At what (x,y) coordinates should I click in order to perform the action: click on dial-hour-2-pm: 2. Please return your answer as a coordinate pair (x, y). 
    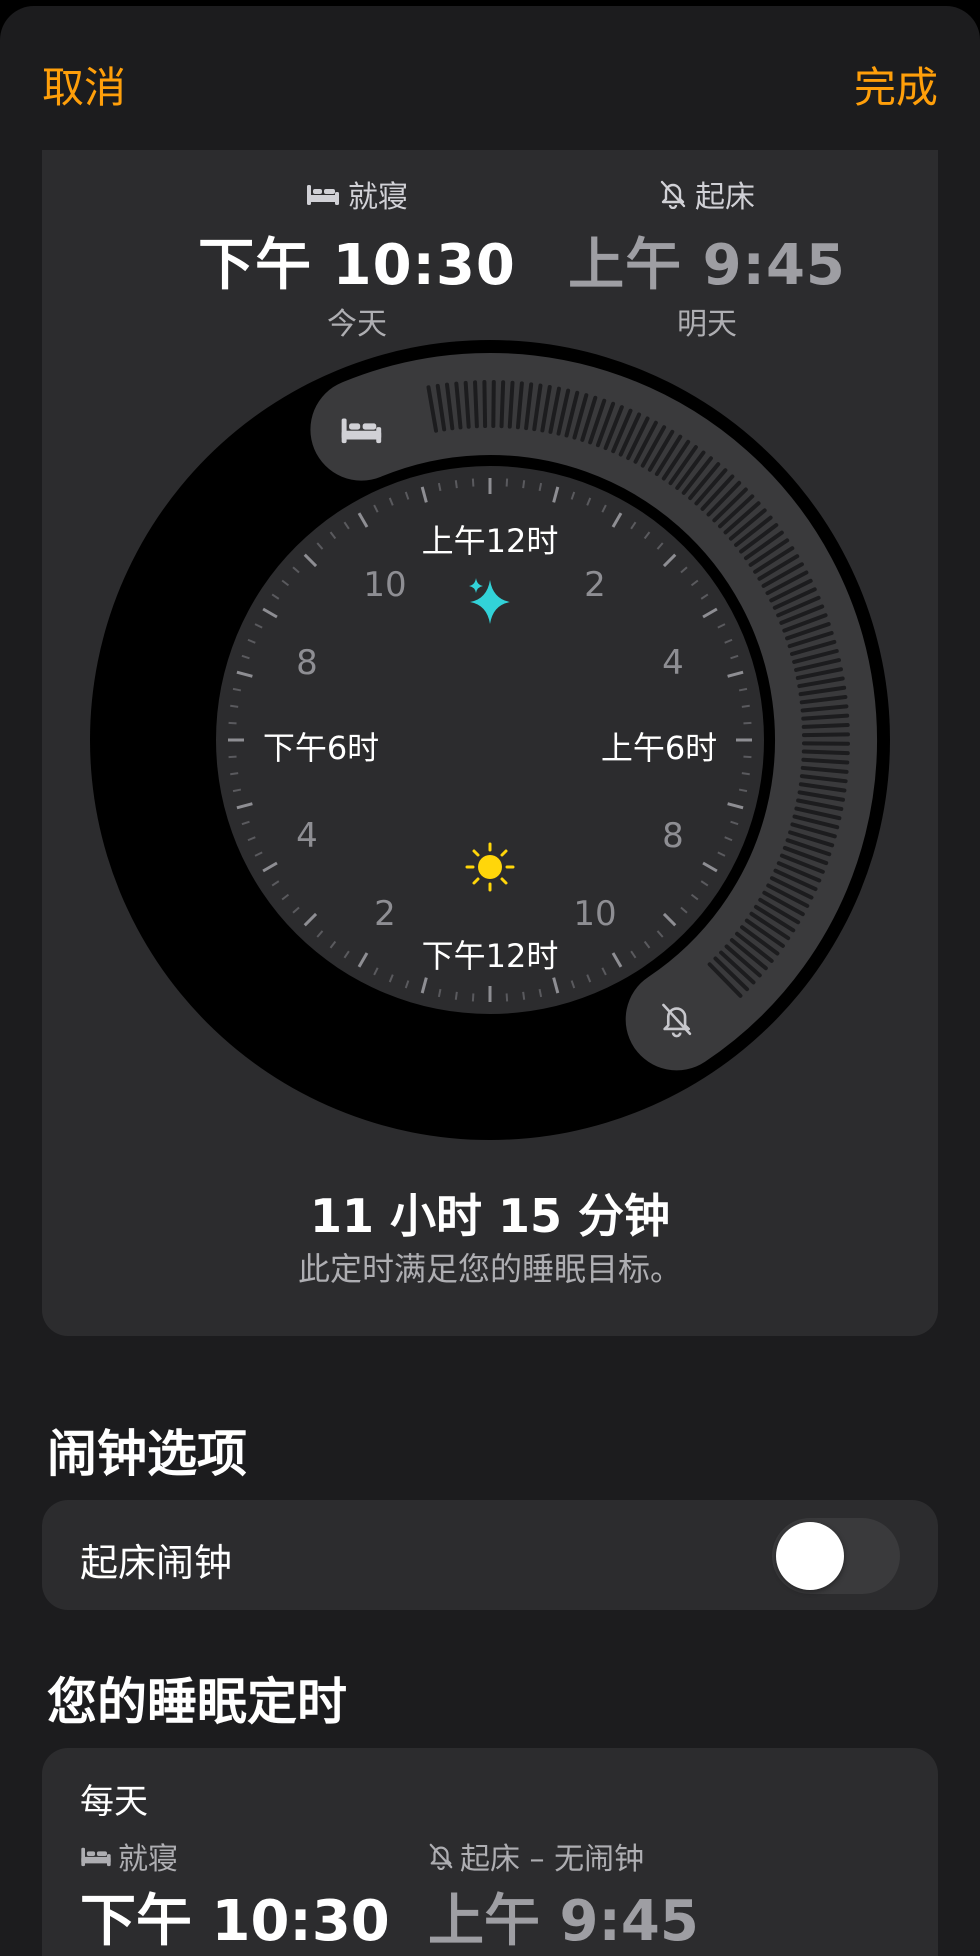
    Looking at the image, I should click on (385, 914).